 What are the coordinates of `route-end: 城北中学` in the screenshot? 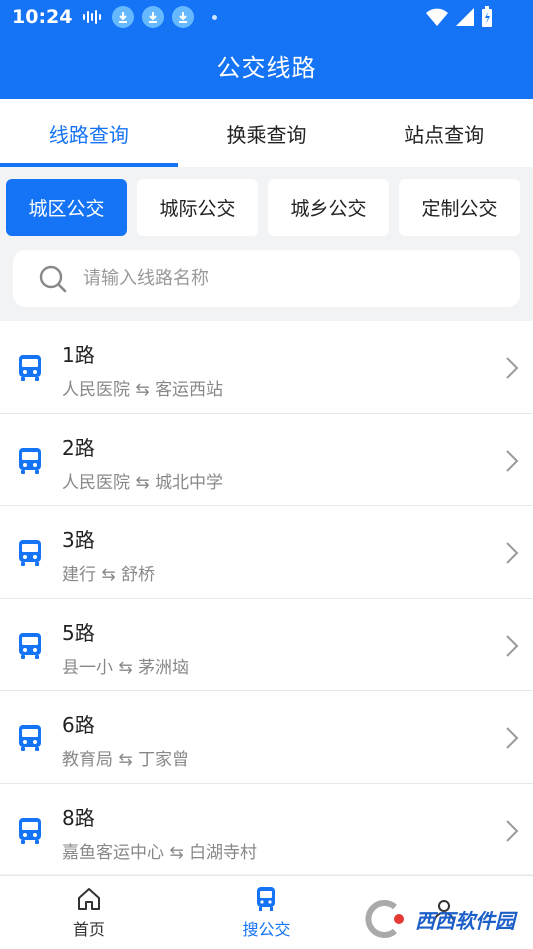 It's located at (189, 482).